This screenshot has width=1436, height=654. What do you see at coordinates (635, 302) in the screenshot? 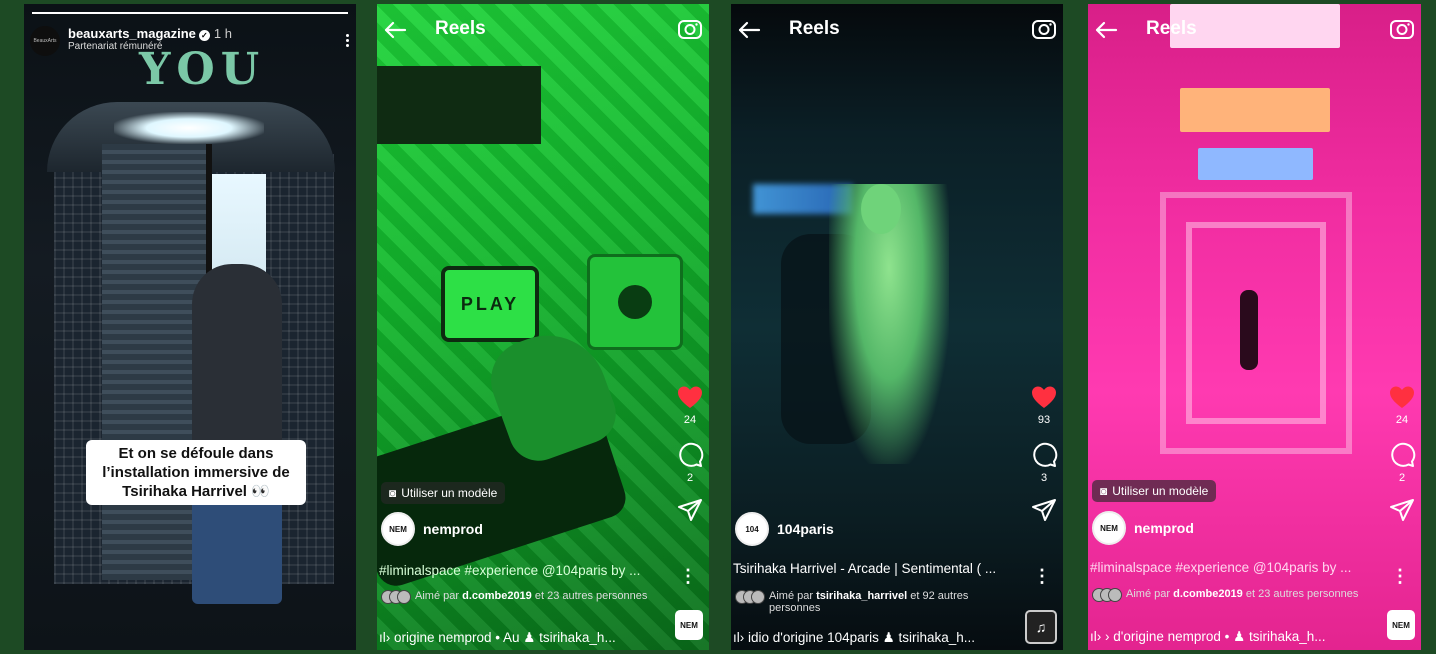
I see `arcade-knob` at bounding box center [635, 302].